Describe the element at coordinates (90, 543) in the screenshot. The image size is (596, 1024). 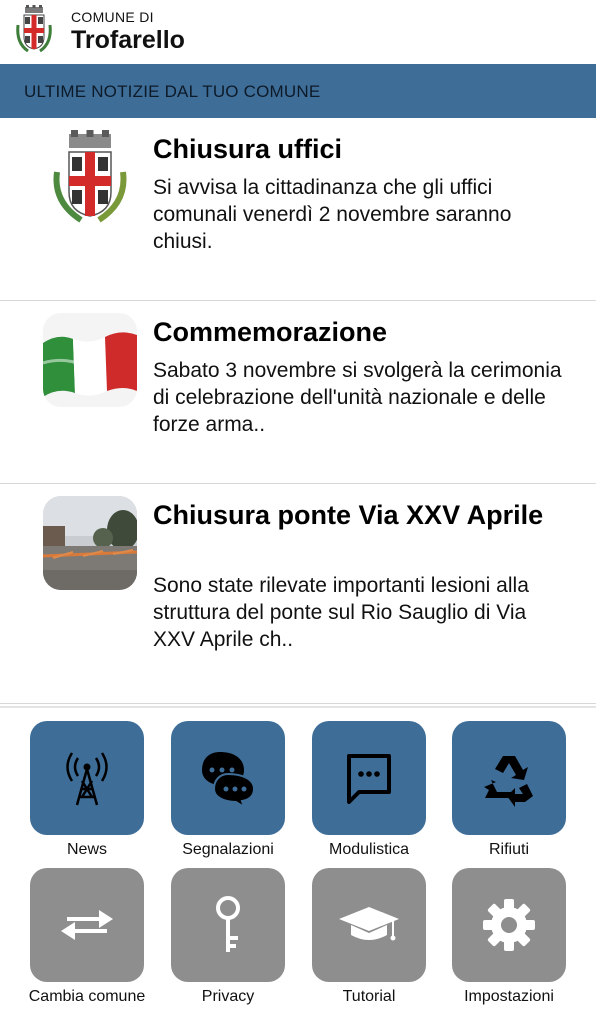
I see `bridge-photo-icon` at that location.